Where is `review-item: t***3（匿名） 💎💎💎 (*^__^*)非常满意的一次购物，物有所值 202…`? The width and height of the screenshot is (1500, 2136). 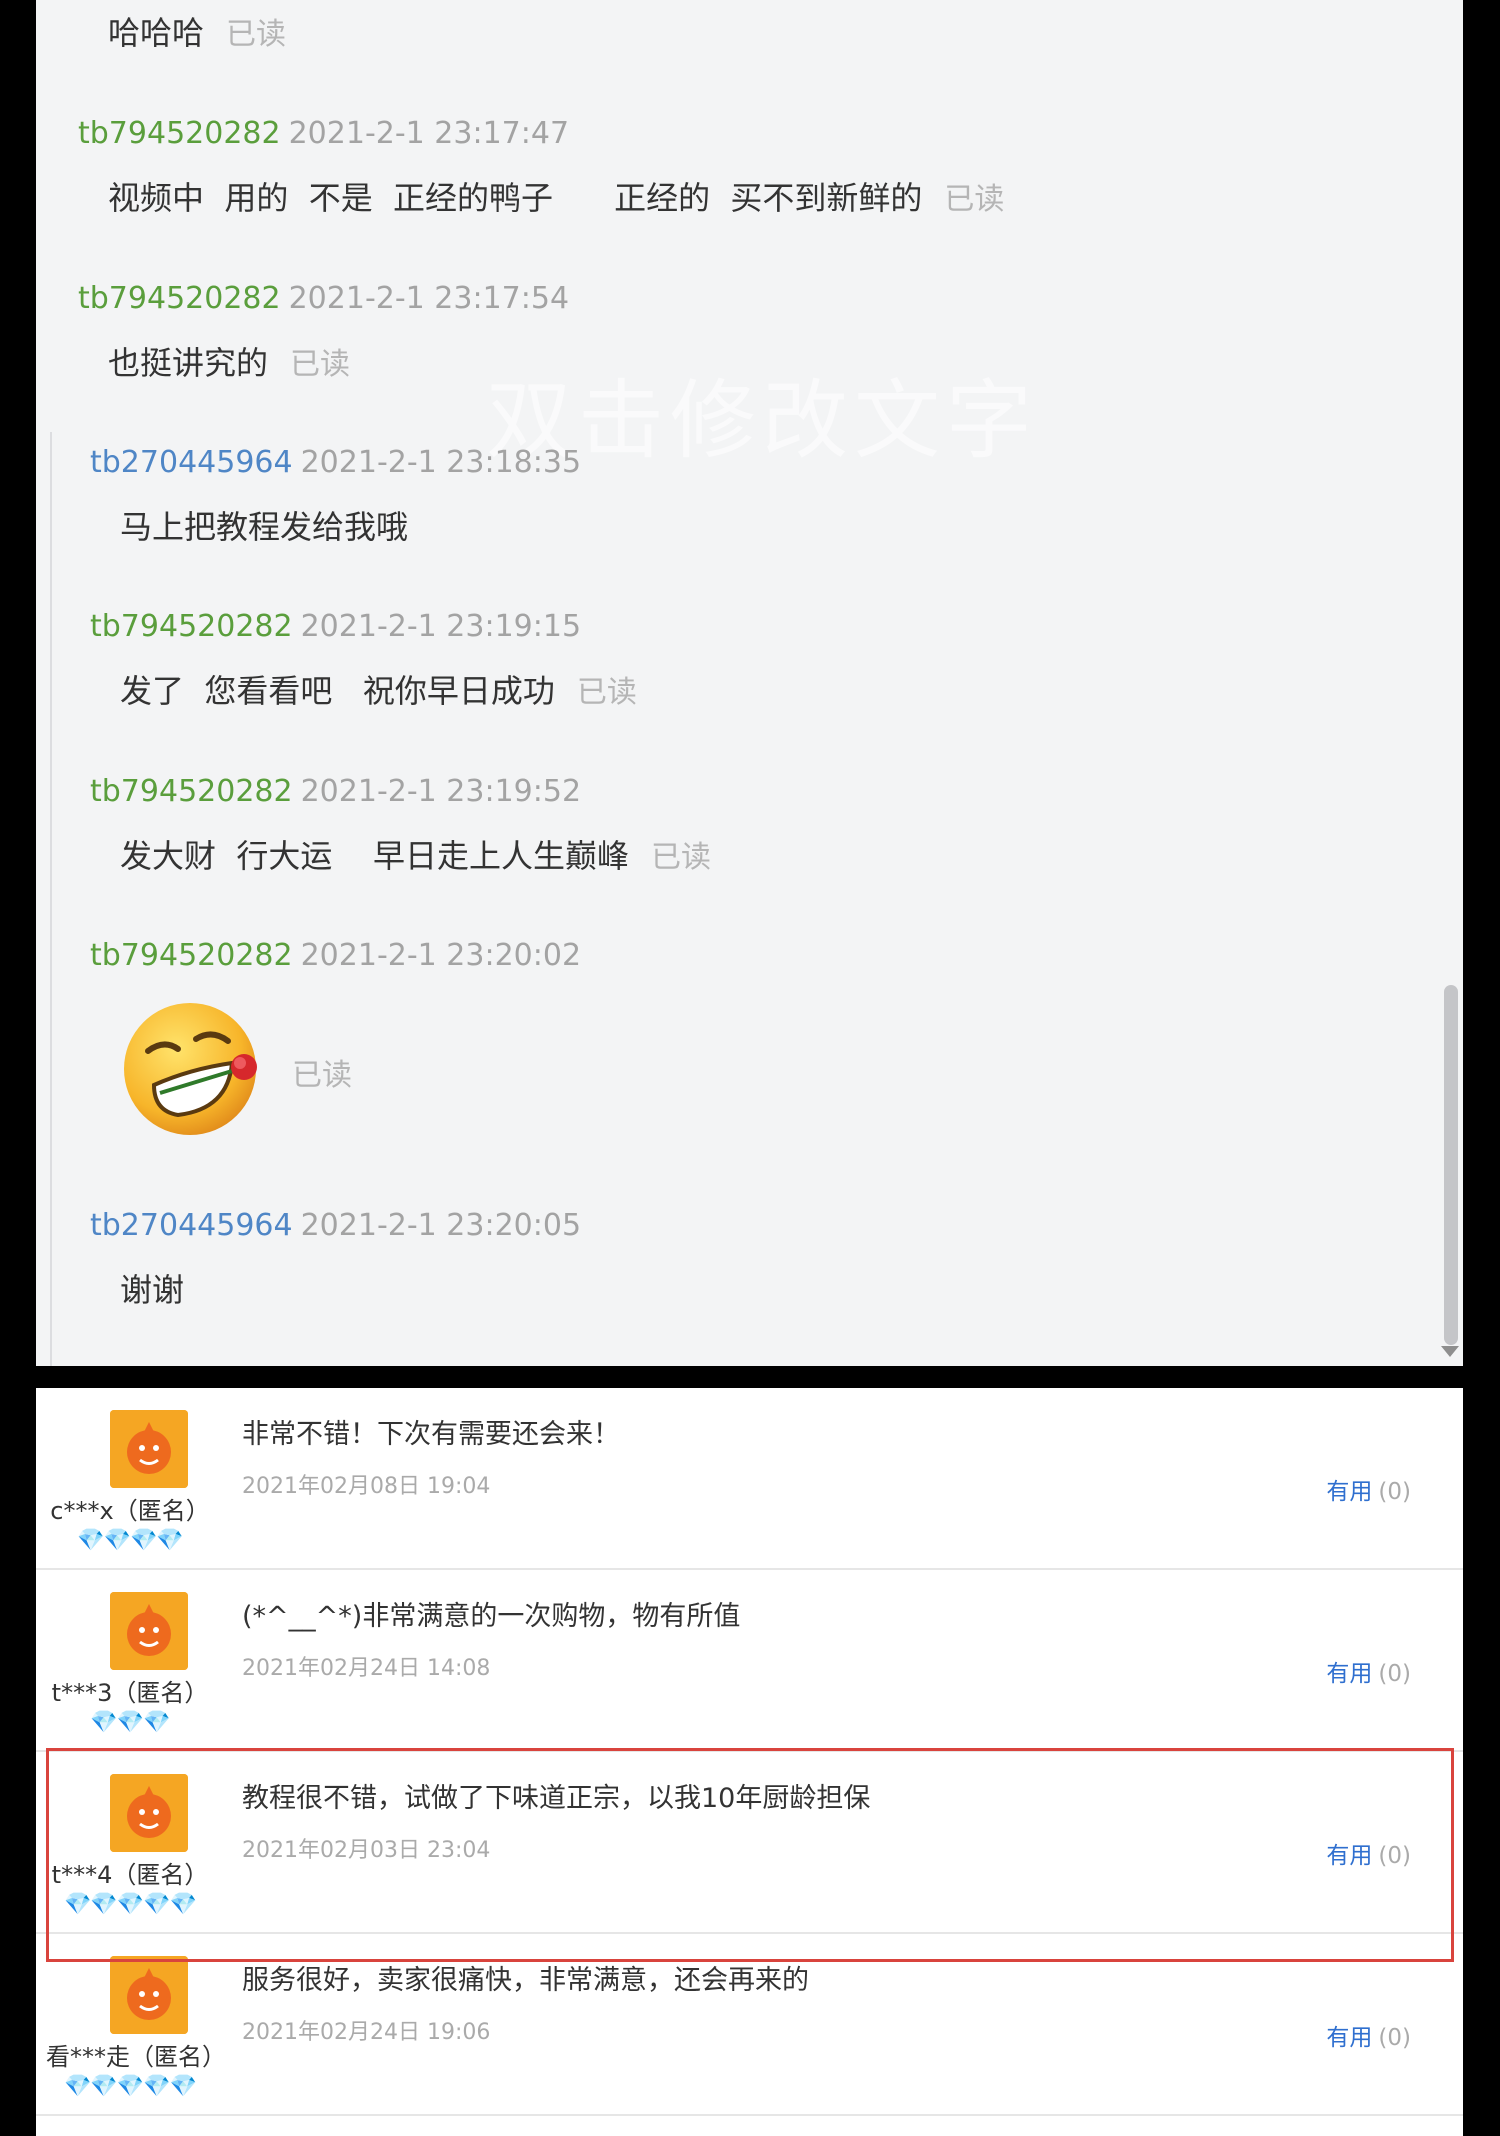 review-item: t***3（匿名） 💎💎💎 (*^__^*)非常满意的一次购物，物有所值 202… is located at coordinates (749, 1661).